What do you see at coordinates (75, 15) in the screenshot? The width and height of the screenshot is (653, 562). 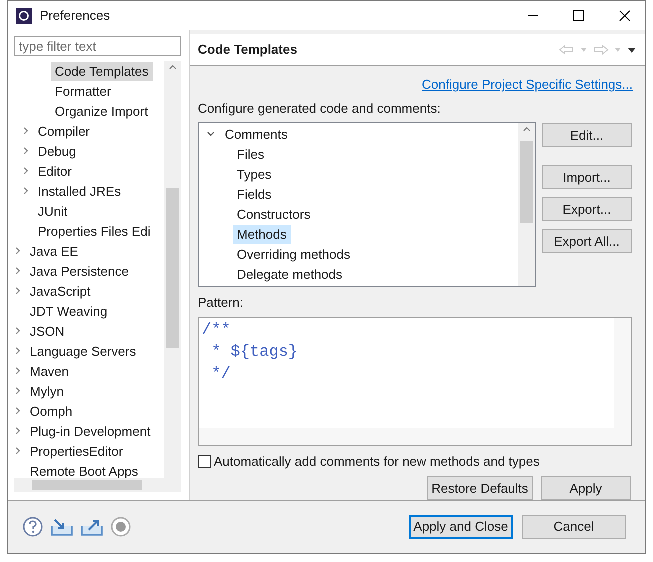 I see `window-title: Preferences` at bounding box center [75, 15].